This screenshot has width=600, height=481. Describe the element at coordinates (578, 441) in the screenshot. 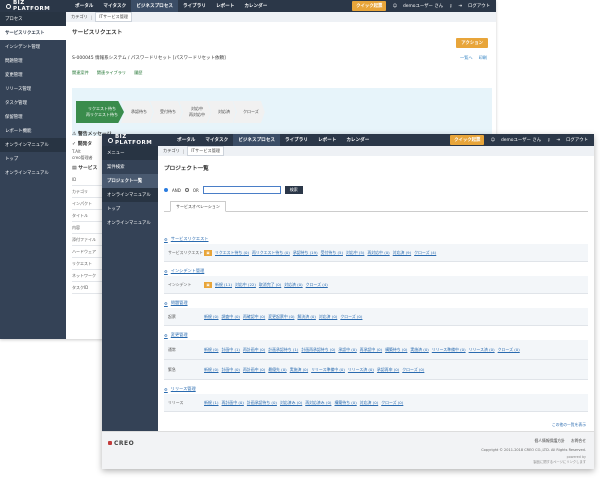

I see `contact-link: お問合せ` at that location.